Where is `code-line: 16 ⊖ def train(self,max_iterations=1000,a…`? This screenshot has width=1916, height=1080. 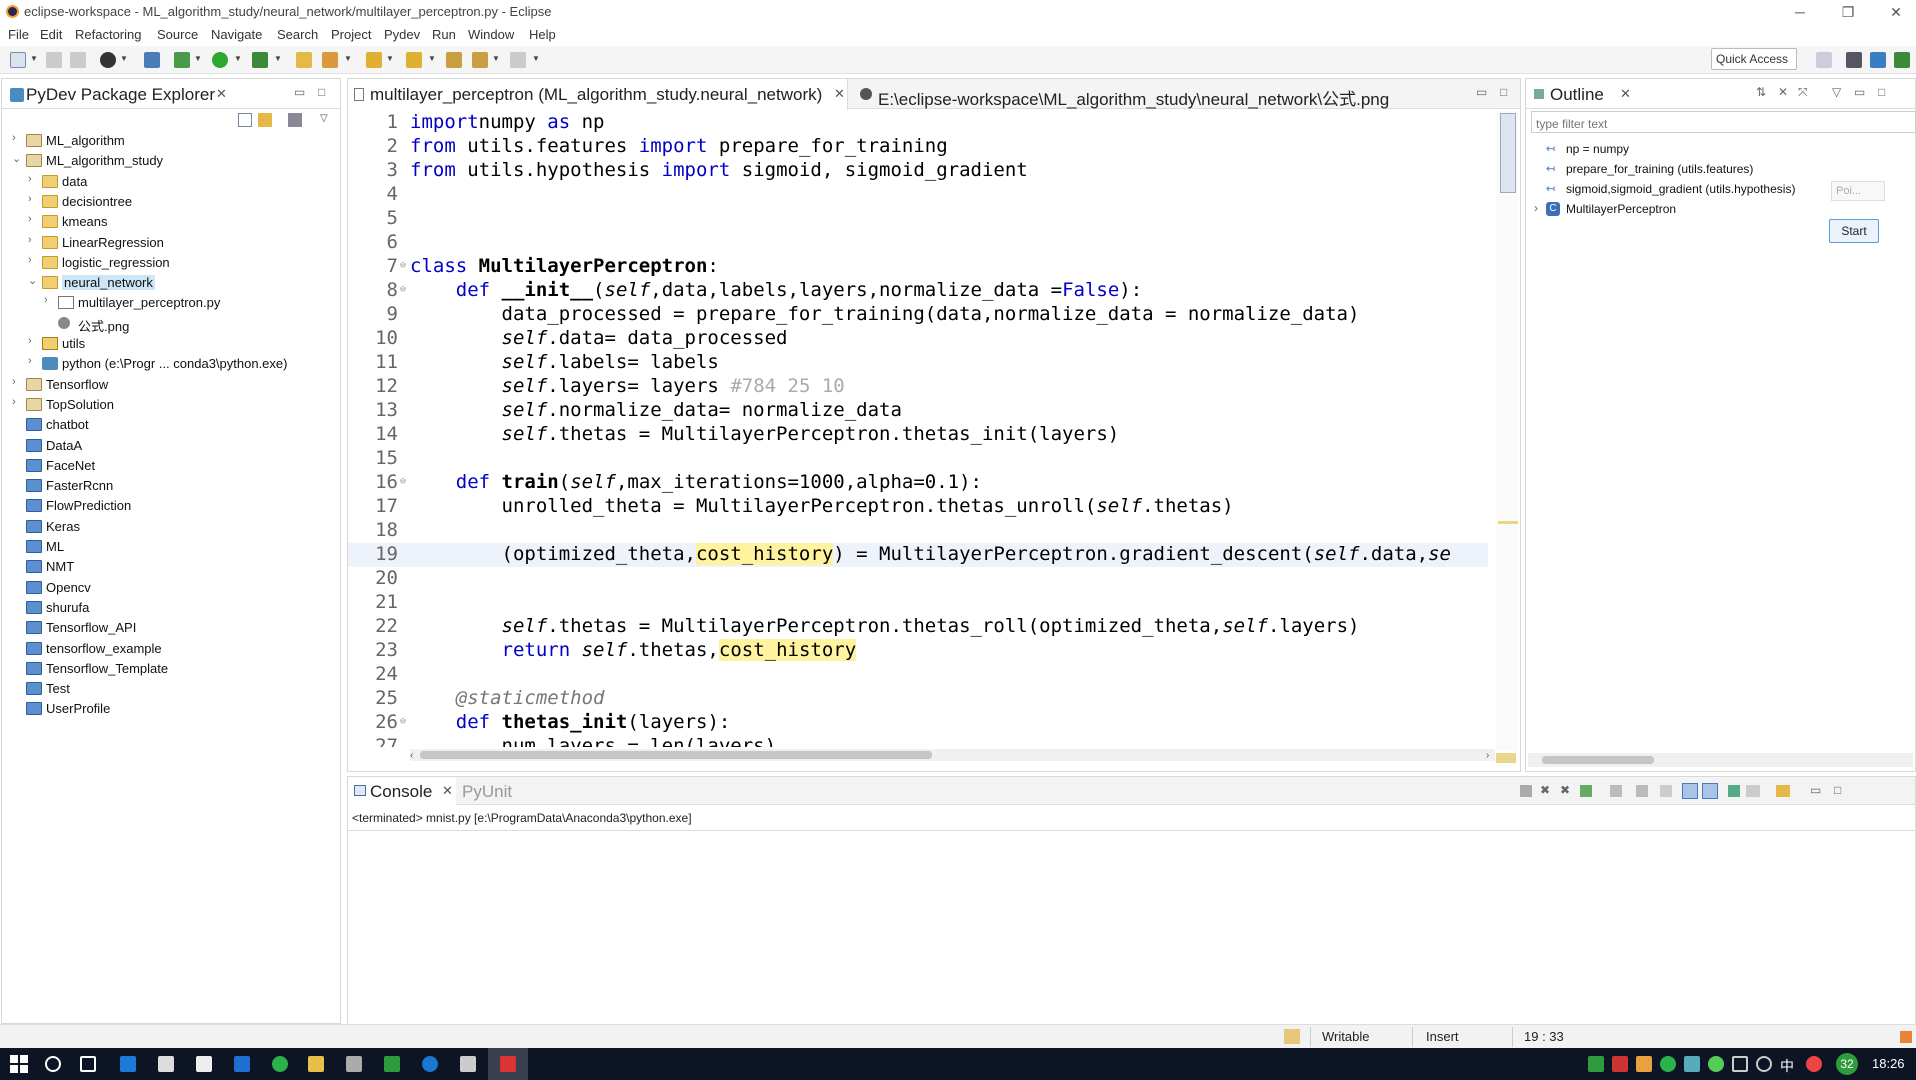
code-line: 16 ⊖ def train(self,max_iterations=1000,a… is located at coordinates (918, 483).